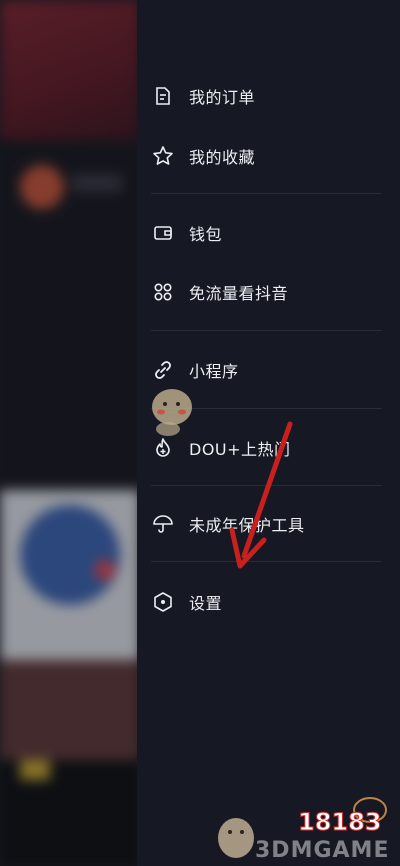  I want to click on watermark-number: 18183, so click(340, 822).